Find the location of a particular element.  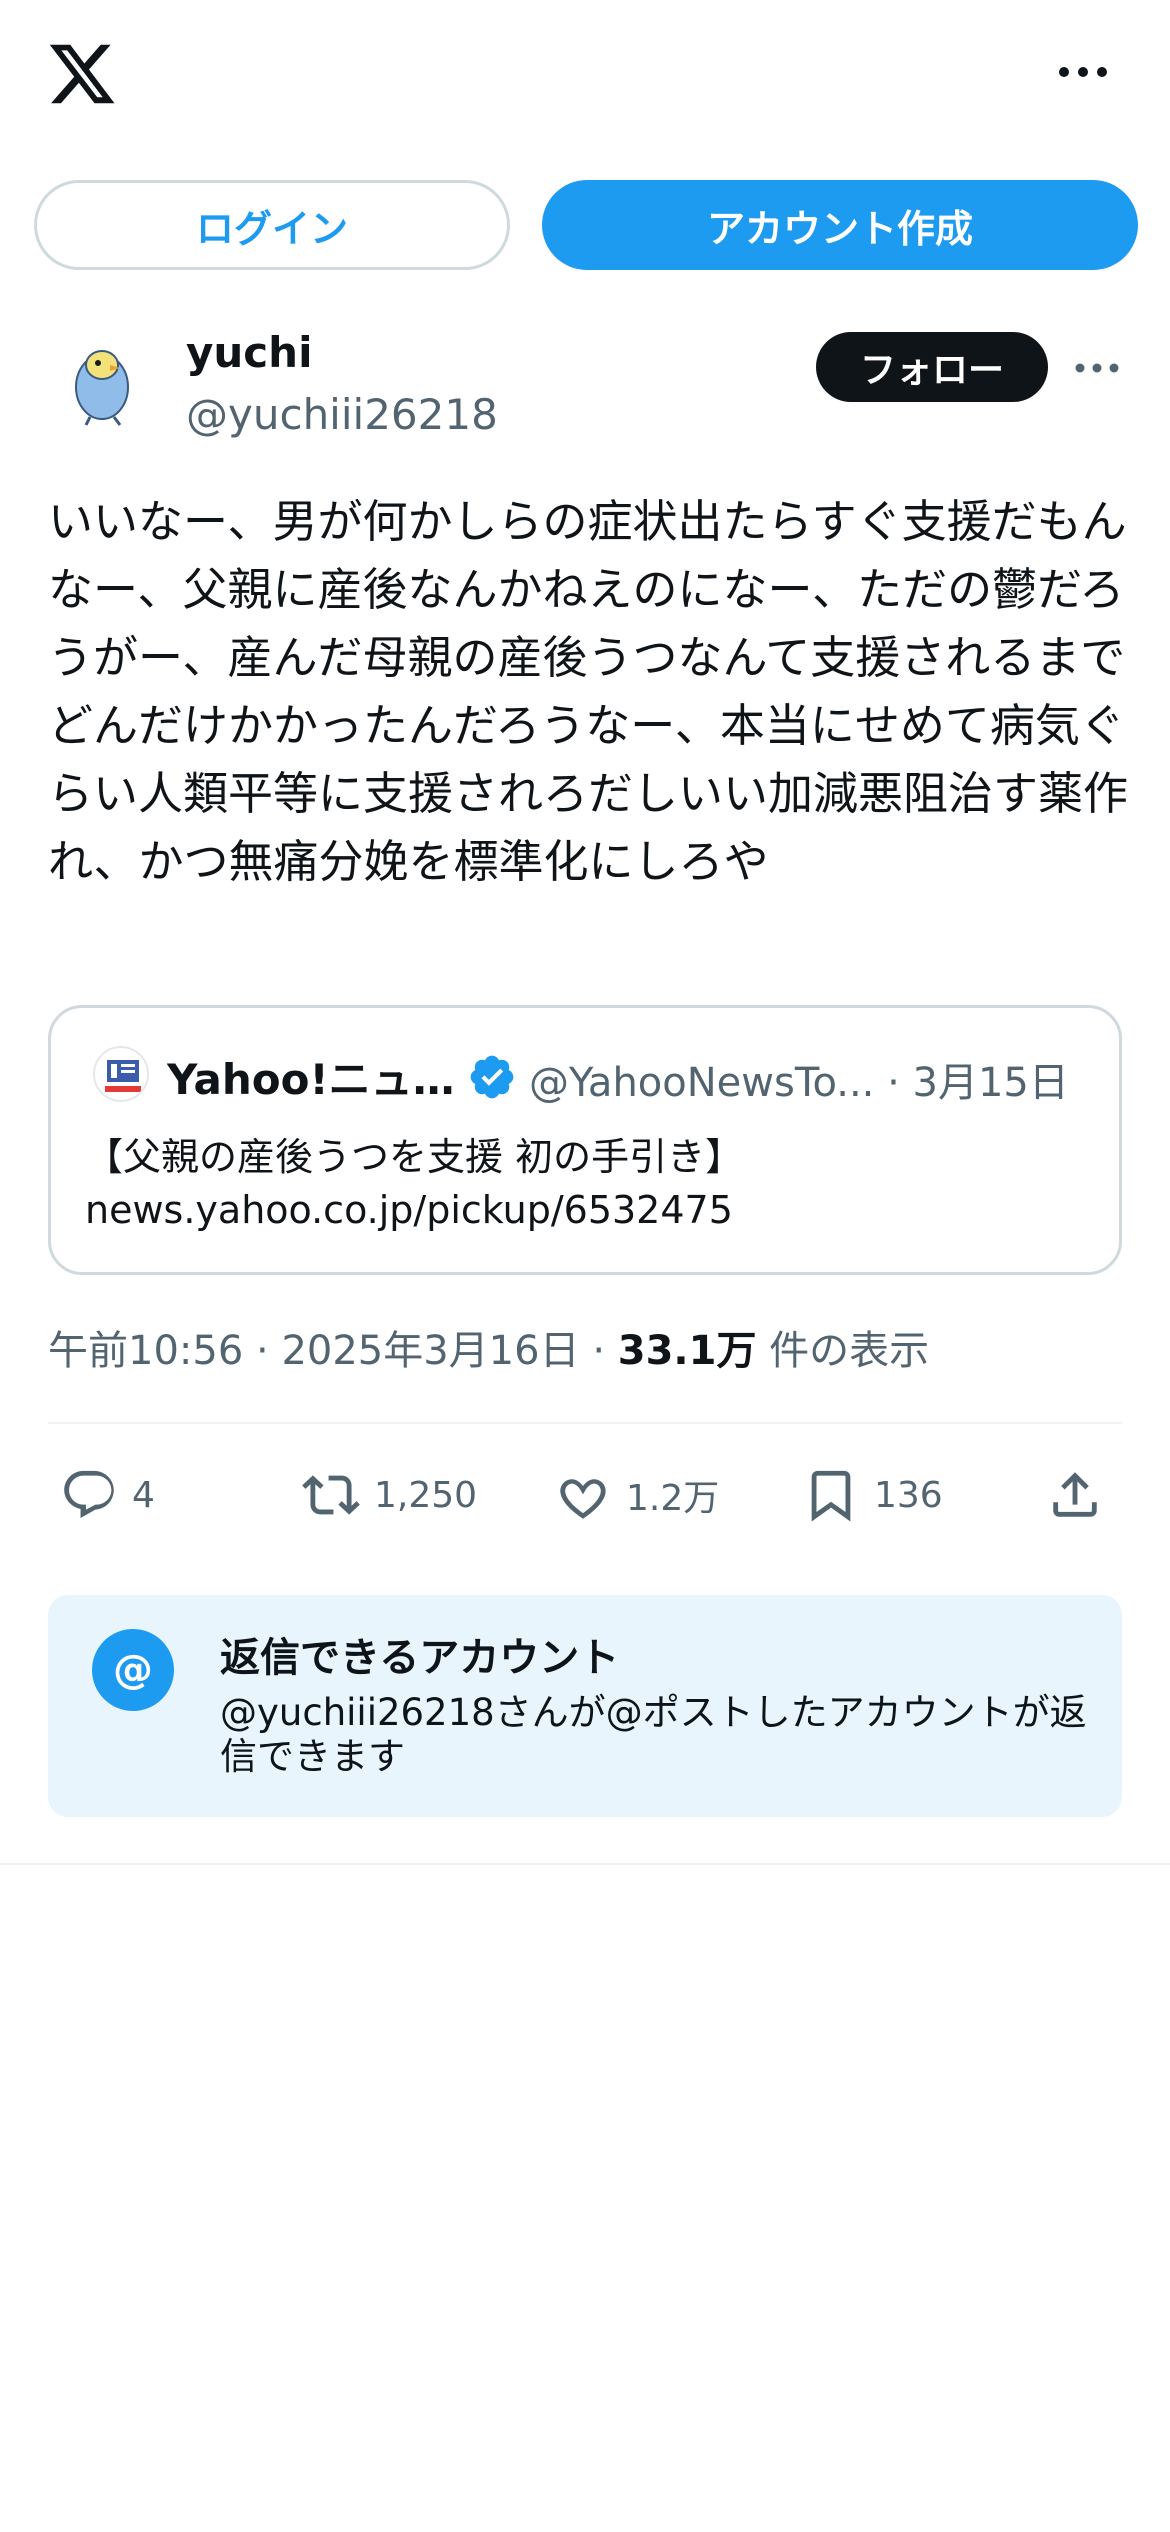

quoted-avatar is located at coordinates (121, 1074).